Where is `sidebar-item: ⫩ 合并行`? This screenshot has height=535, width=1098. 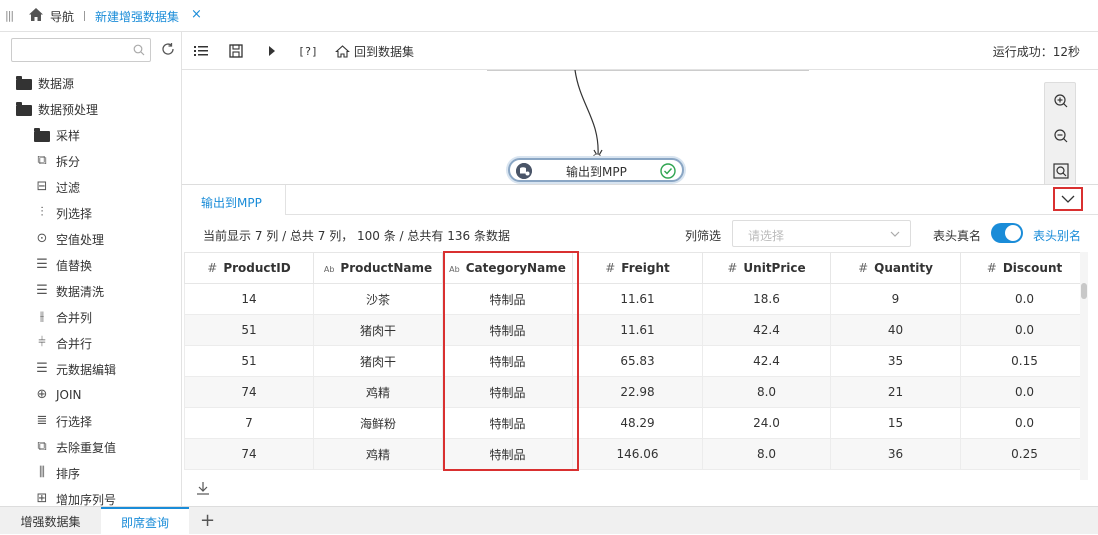
sidebar-item: ⫩ 合并行 is located at coordinates (63, 343).